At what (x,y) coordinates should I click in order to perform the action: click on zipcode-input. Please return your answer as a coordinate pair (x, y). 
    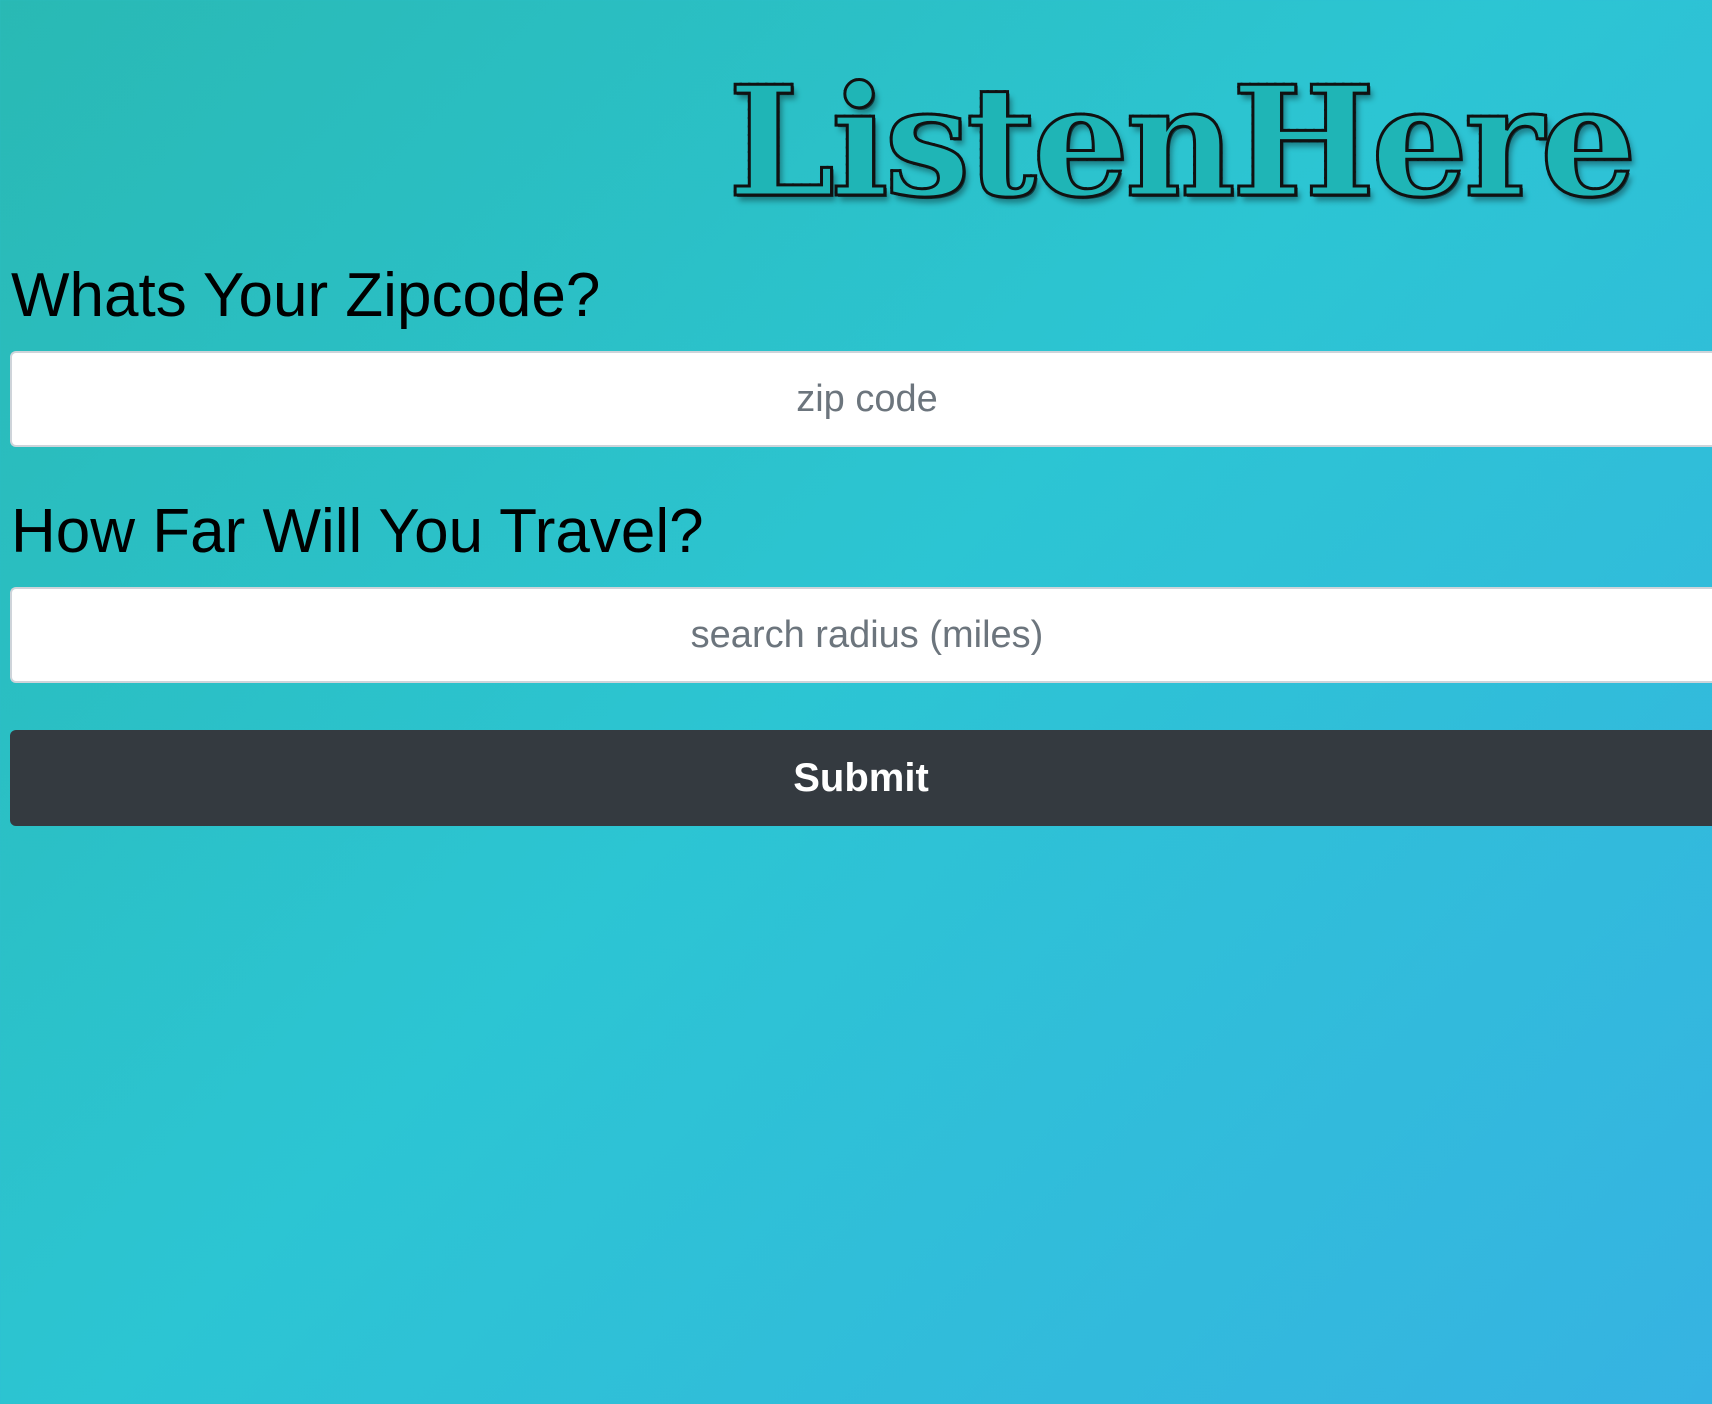
    Looking at the image, I should click on (861, 399).